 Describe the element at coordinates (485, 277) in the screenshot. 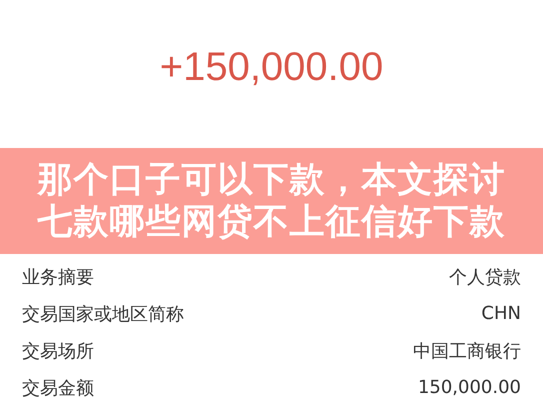

I see `row-value: 个人贷款` at that location.